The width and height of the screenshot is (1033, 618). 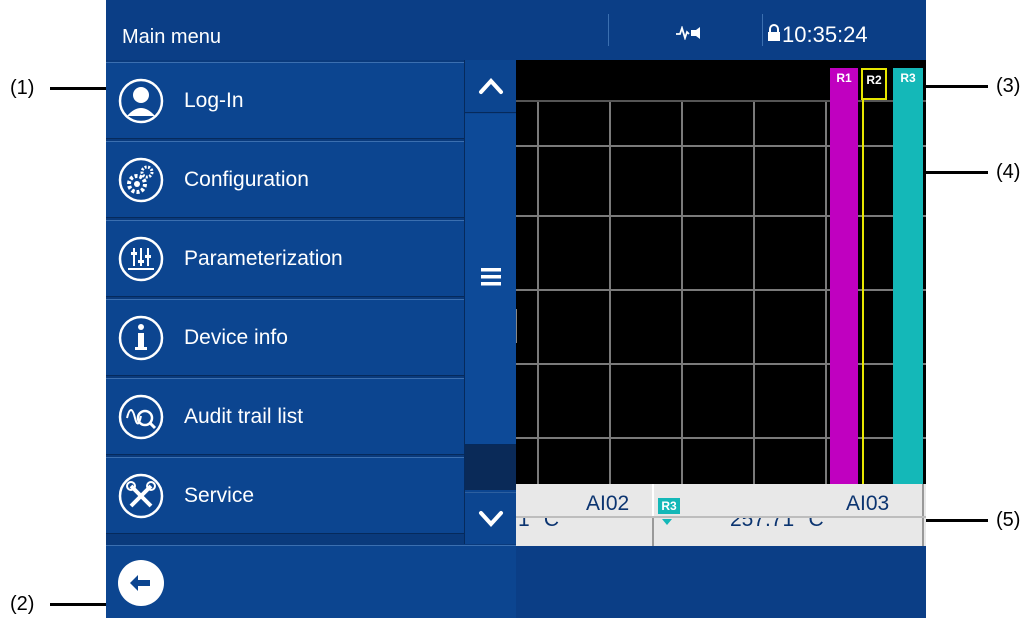 I want to click on menu-item-label: Log-In, so click(x=214, y=100).